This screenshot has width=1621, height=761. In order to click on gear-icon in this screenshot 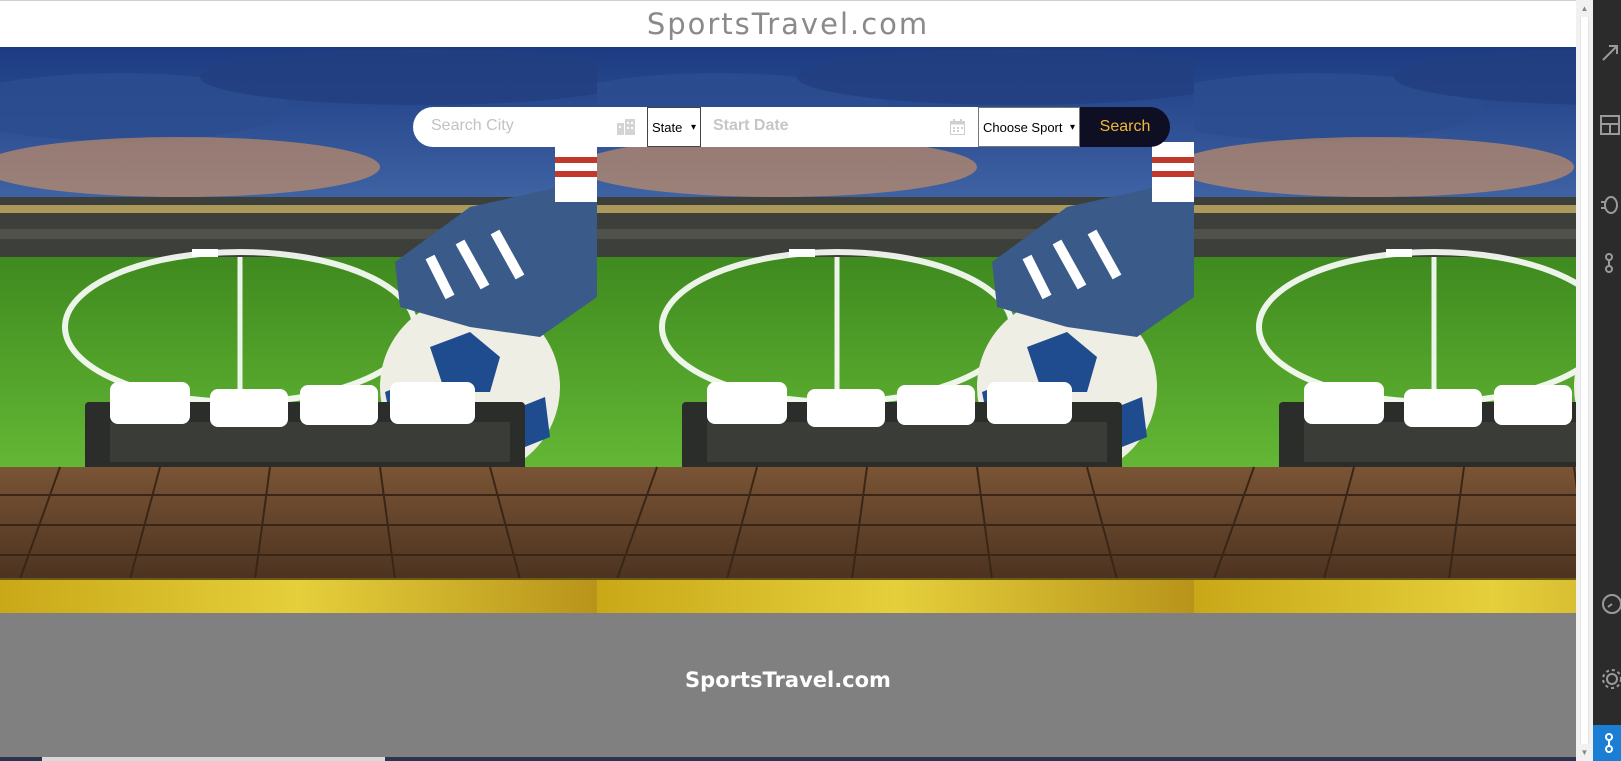, I will do `click(1610, 679)`.